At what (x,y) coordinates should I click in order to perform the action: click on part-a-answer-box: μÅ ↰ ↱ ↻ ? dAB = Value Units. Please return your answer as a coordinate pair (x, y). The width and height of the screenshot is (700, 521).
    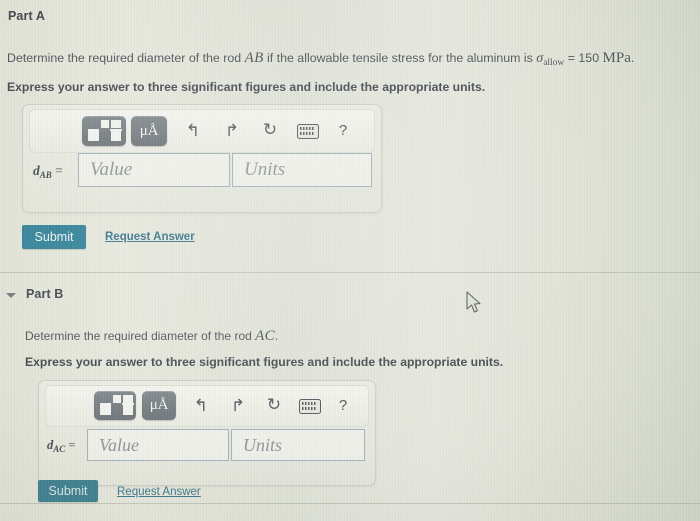
    Looking at the image, I should click on (202, 158).